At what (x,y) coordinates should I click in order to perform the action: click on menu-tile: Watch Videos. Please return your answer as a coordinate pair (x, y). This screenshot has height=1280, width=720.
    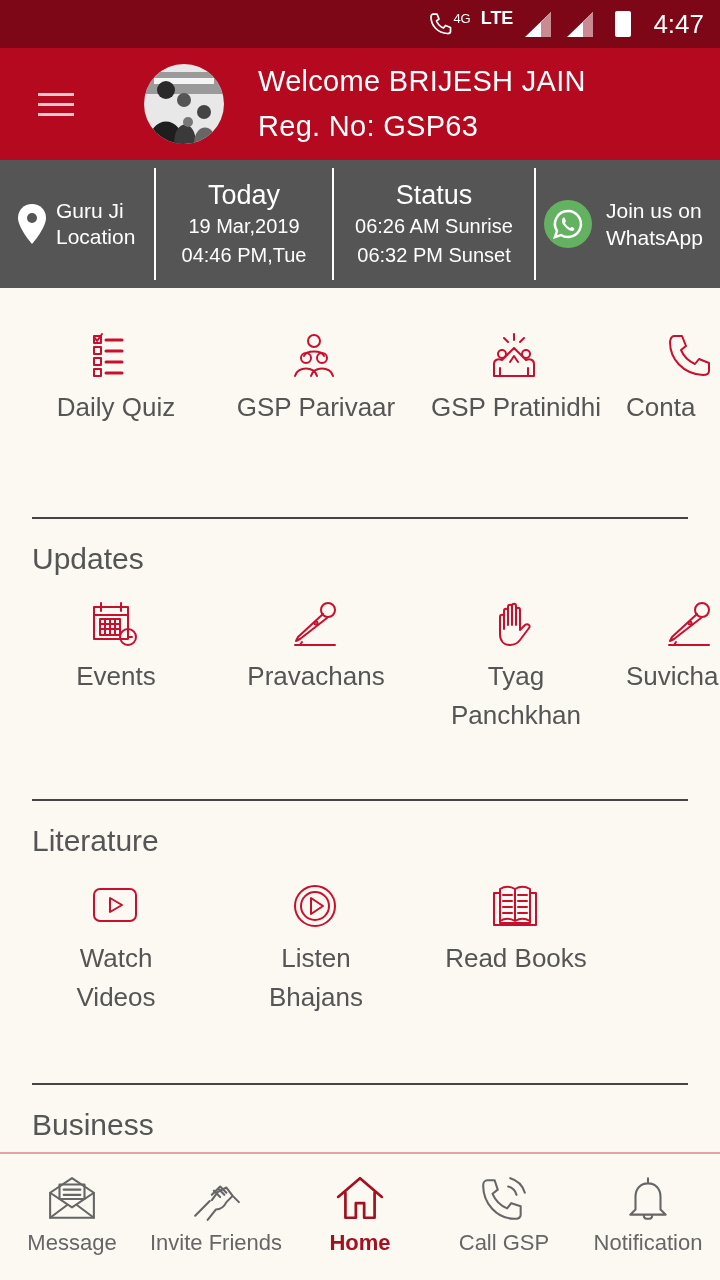
    Looking at the image, I should click on (116, 950).